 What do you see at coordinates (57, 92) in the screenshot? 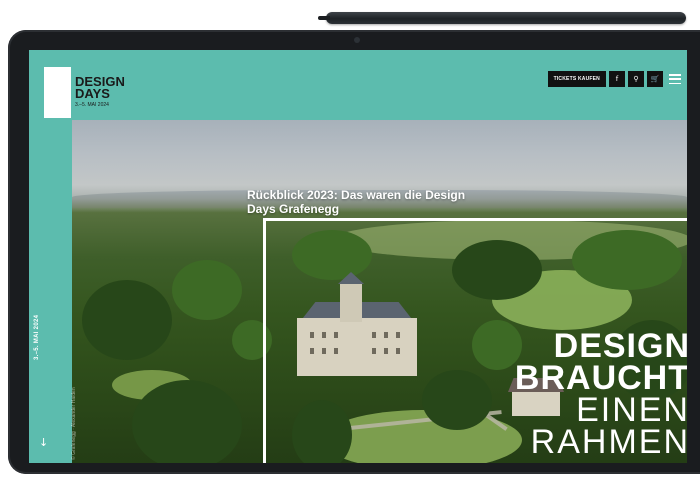
I see `logo-mark` at bounding box center [57, 92].